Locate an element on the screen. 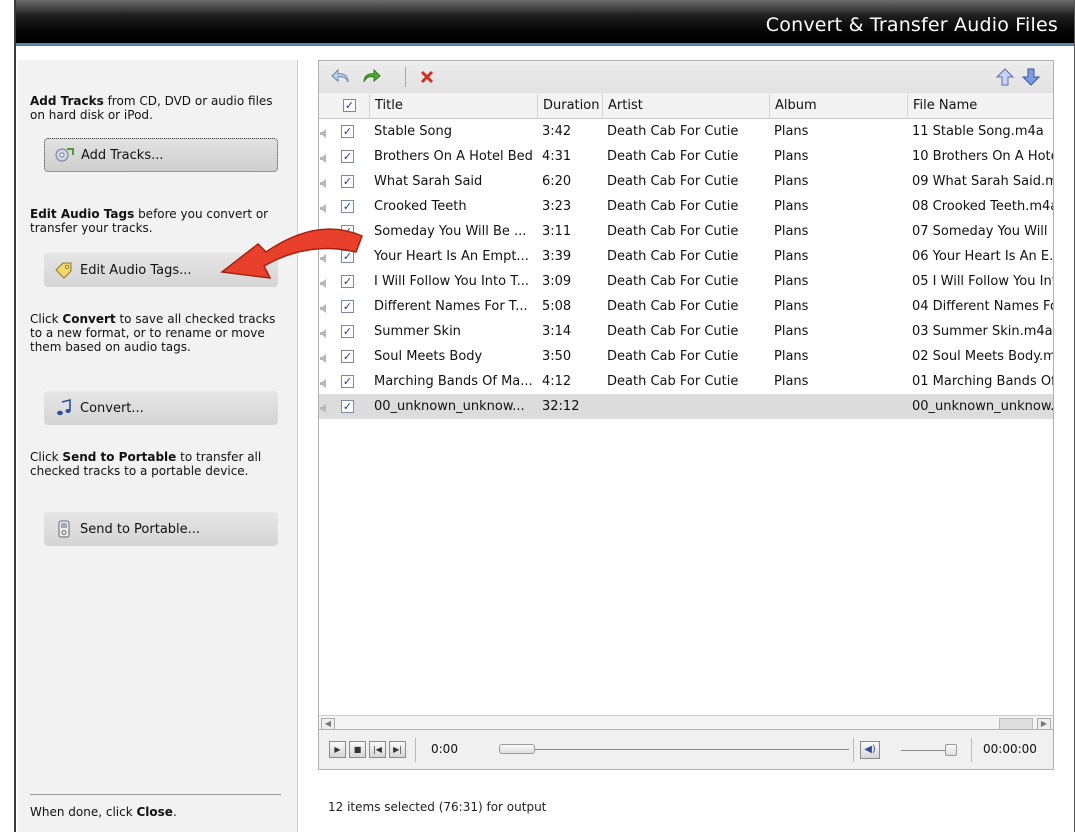 The height and width of the screenshot is (832, 1075). track-album: Plans is located at coordinates (791, 331).